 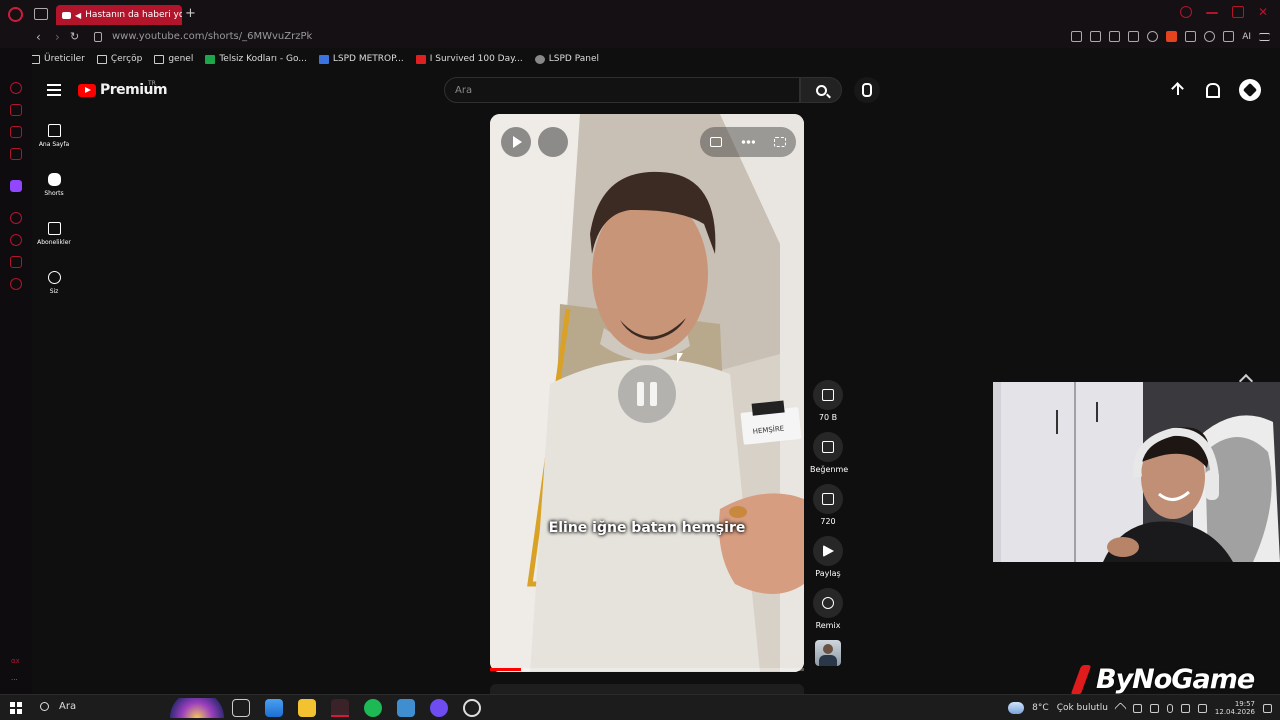 What do you see at coordinates (16, 218) in the screenshot?
I see `player-icon` at bounding box center [16, 218].